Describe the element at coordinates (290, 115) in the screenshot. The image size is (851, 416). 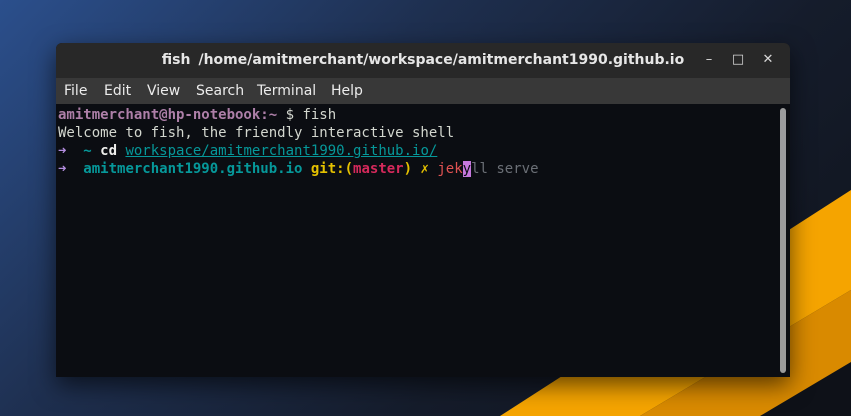
I see `prompt-symbol: $` at that location.